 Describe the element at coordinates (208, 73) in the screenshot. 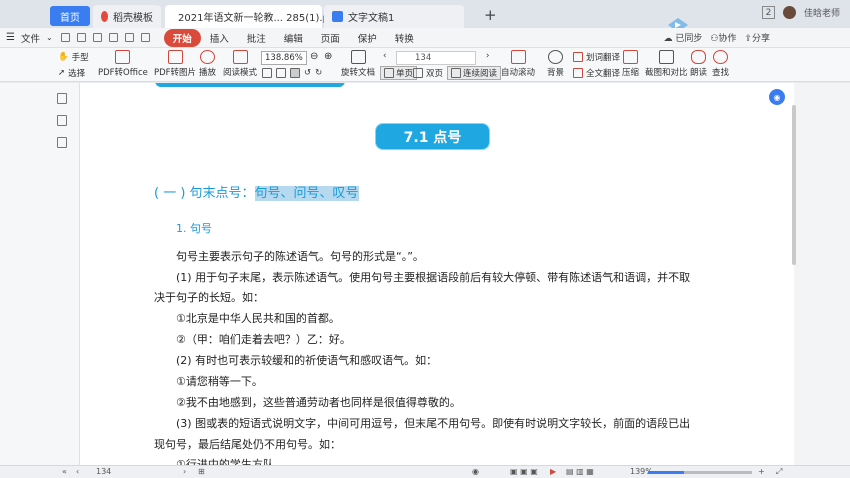

I see `play-label: 播放` at that location.